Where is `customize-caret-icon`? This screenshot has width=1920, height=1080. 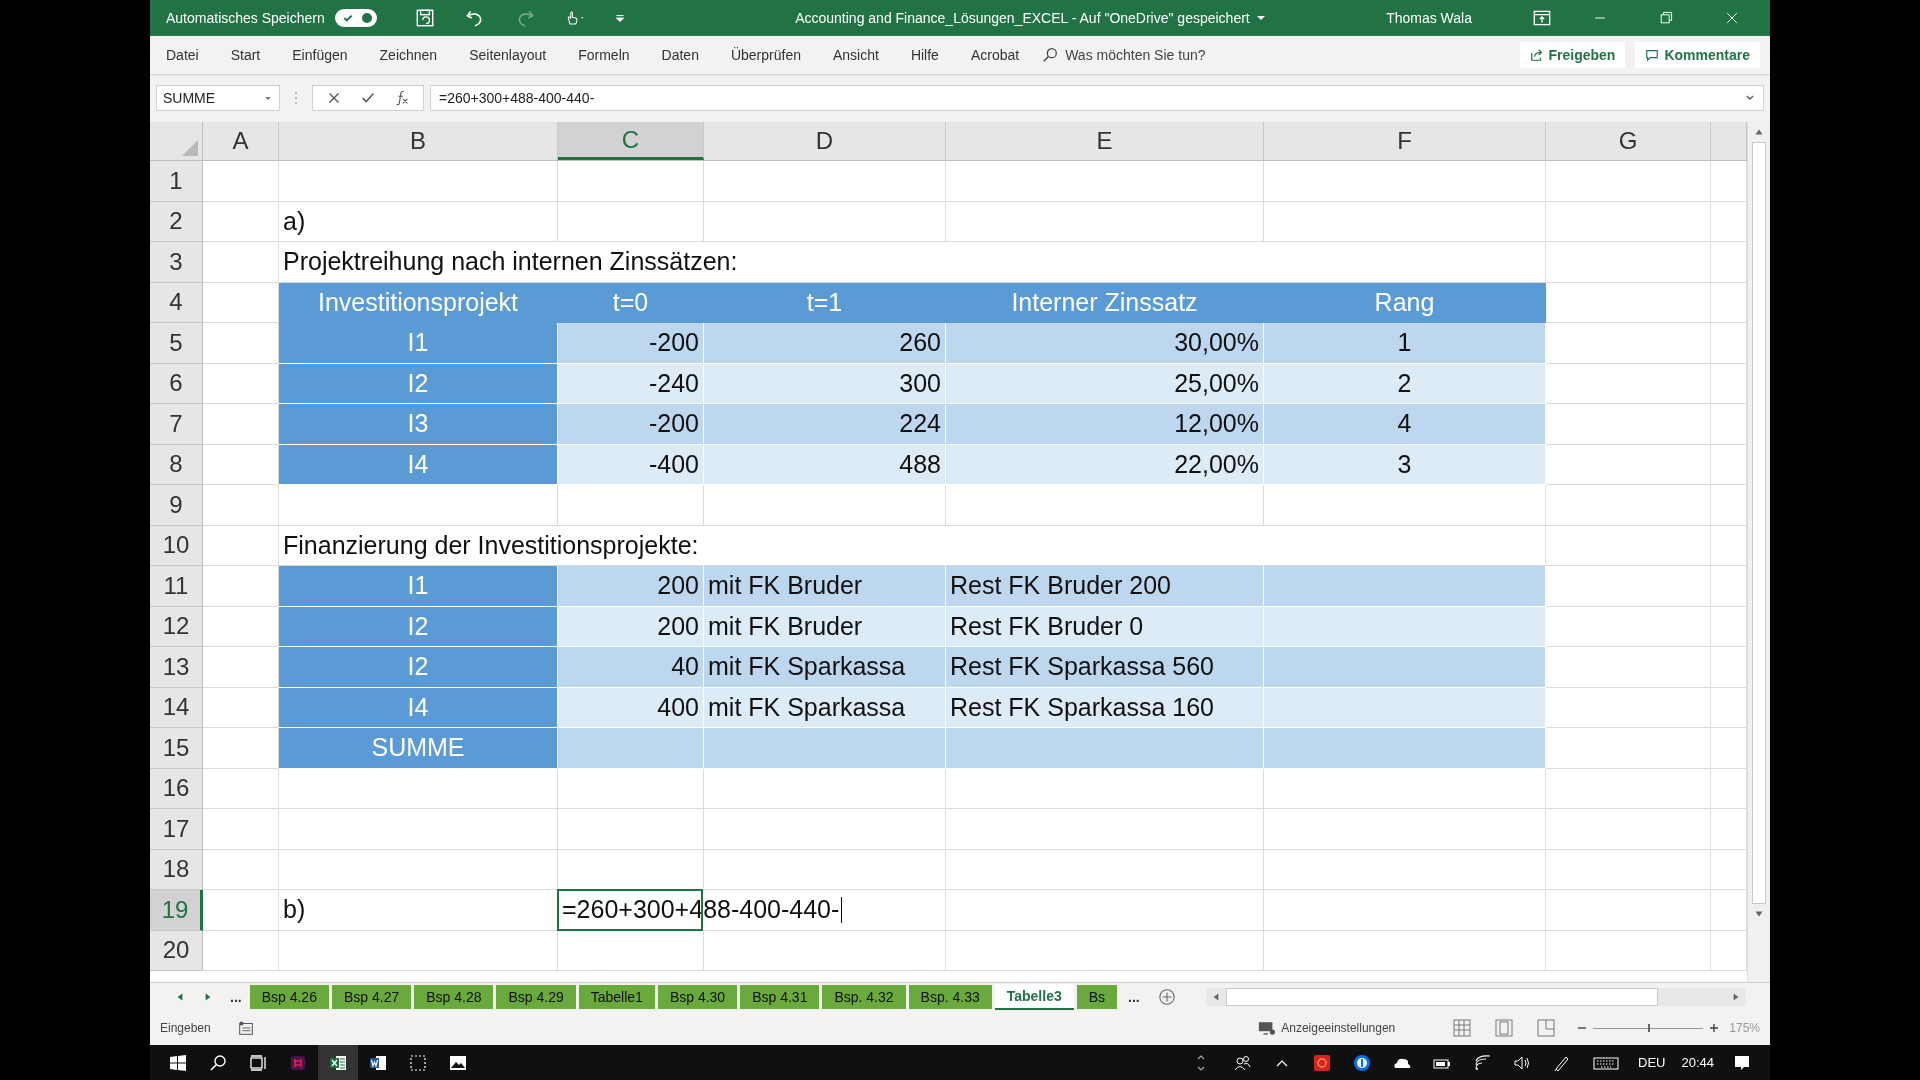
customize-caret-icon is located at coordinates (619, 18).